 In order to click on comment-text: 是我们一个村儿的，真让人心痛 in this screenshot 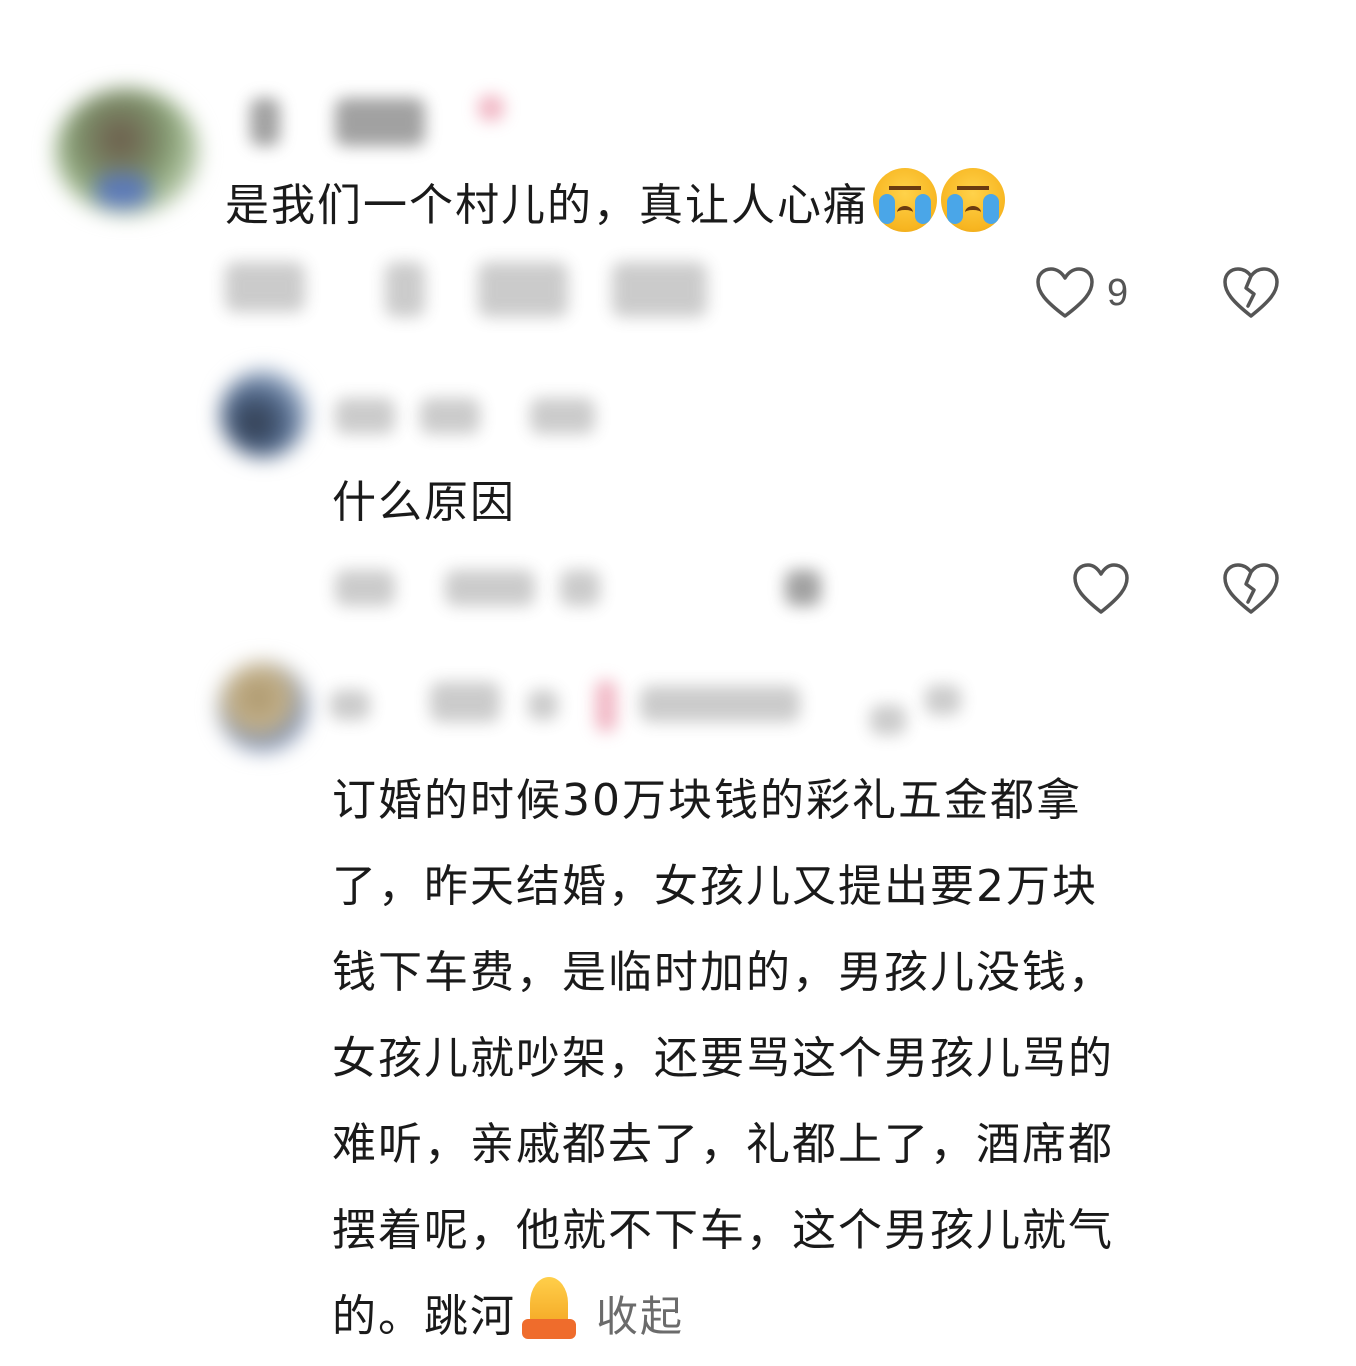, I will do `click(615, 206)`.